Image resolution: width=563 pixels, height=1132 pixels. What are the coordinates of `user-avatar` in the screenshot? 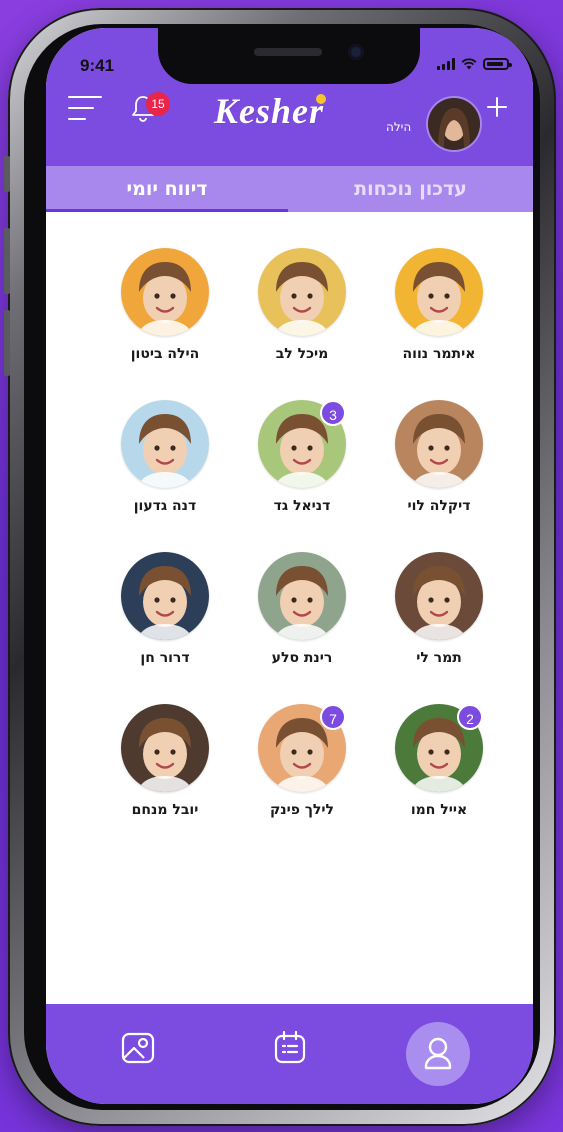 It's located at (454, 124).